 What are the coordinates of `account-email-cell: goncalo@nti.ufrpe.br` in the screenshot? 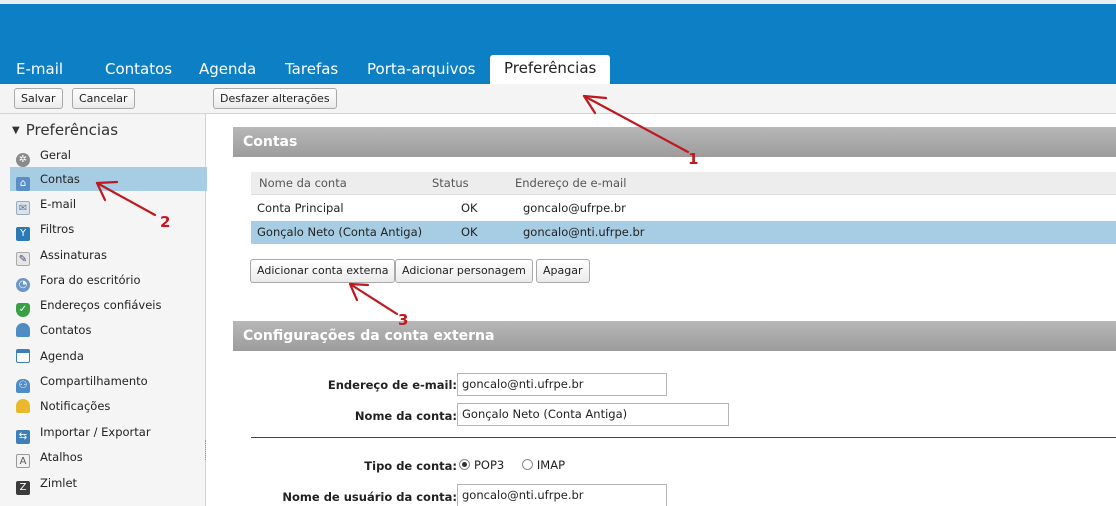 It's located at (584, 232).